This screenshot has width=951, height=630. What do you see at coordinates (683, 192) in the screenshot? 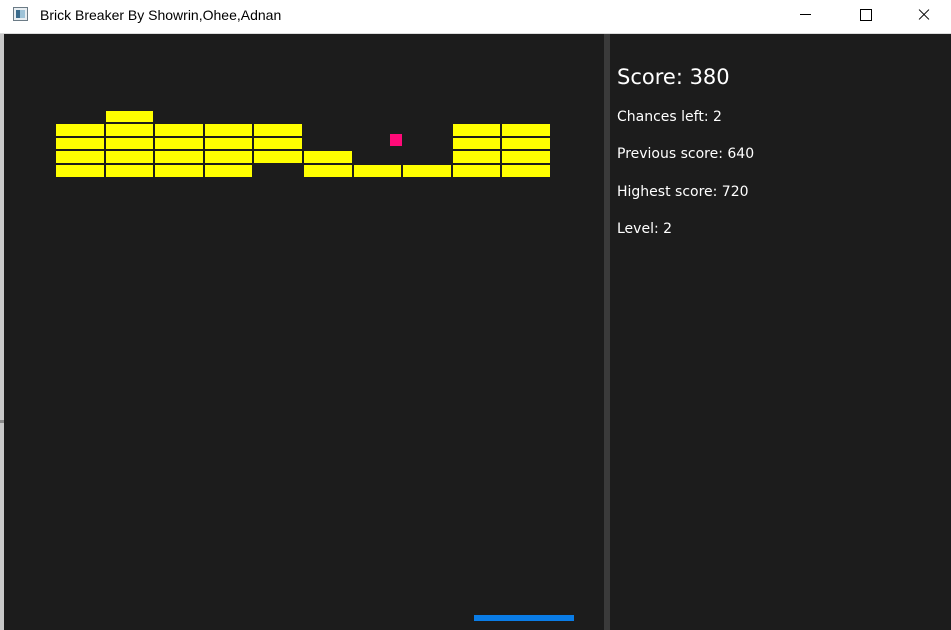
I see `highest-score-label: Highest score: 720` at bounding box center [683, 192].